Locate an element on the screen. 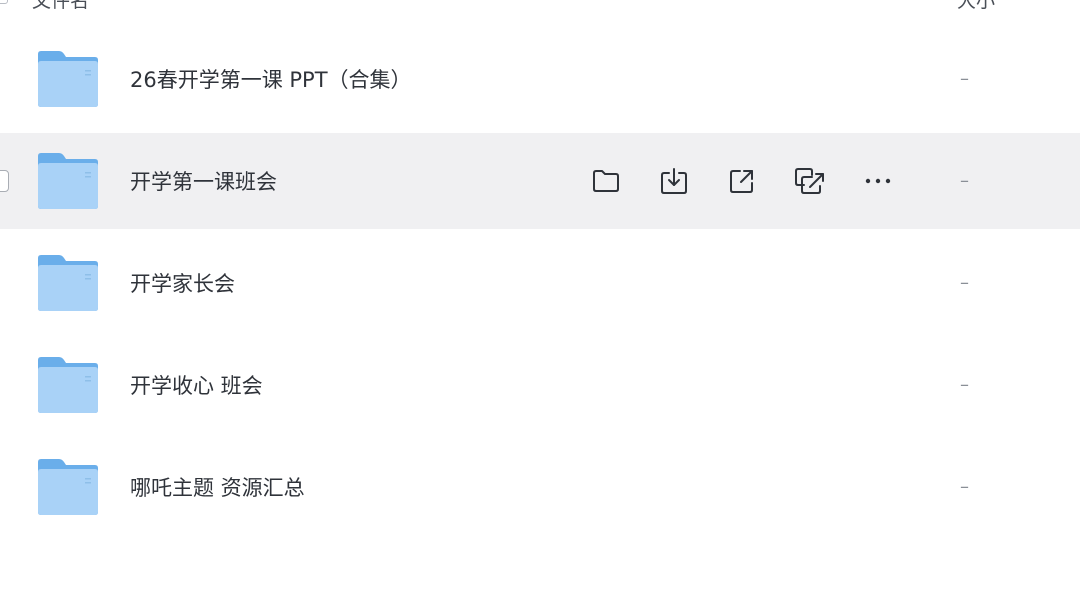 The width and height of the screenshot is (1080, 613). row-actions is located at coordinates (760, 181).